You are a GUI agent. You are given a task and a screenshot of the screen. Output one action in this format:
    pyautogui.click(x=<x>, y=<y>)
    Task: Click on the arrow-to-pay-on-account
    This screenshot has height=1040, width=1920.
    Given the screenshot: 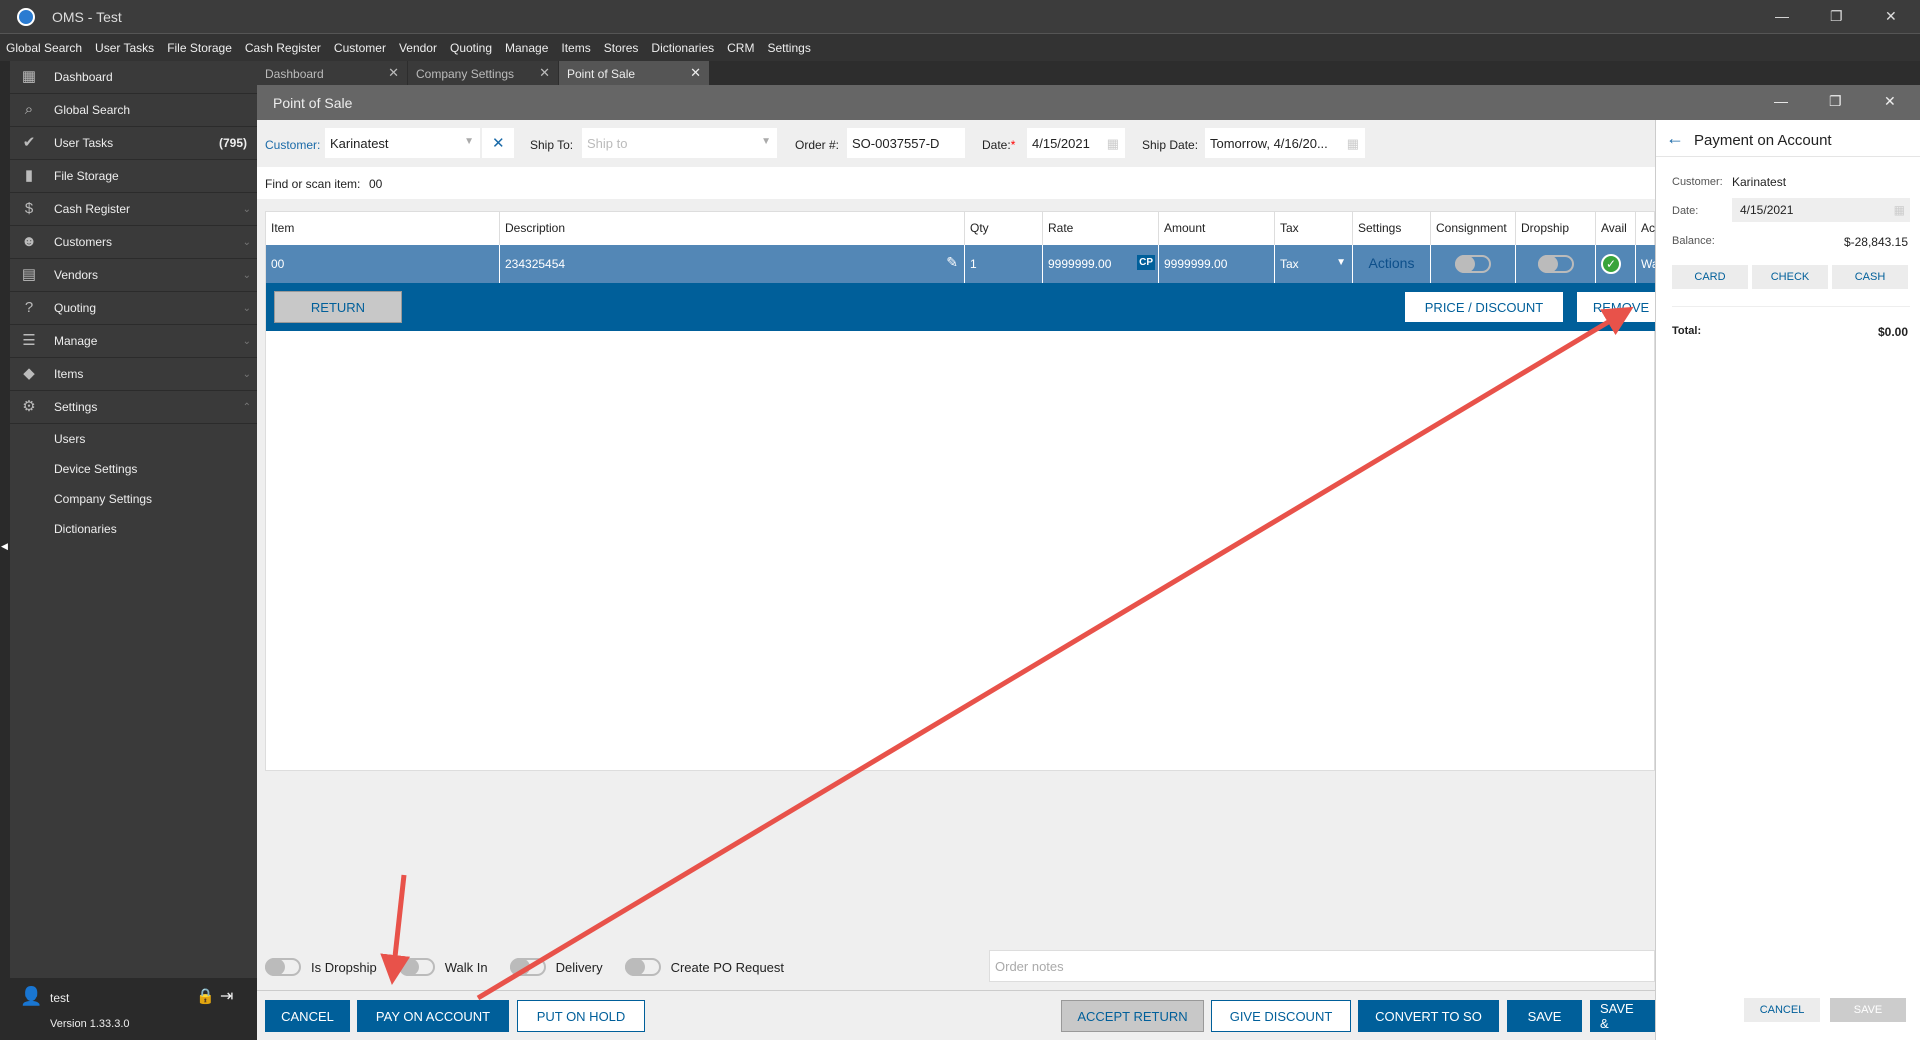 What is the action you would take?
    pyautogui.click(x=395, y=929)
    